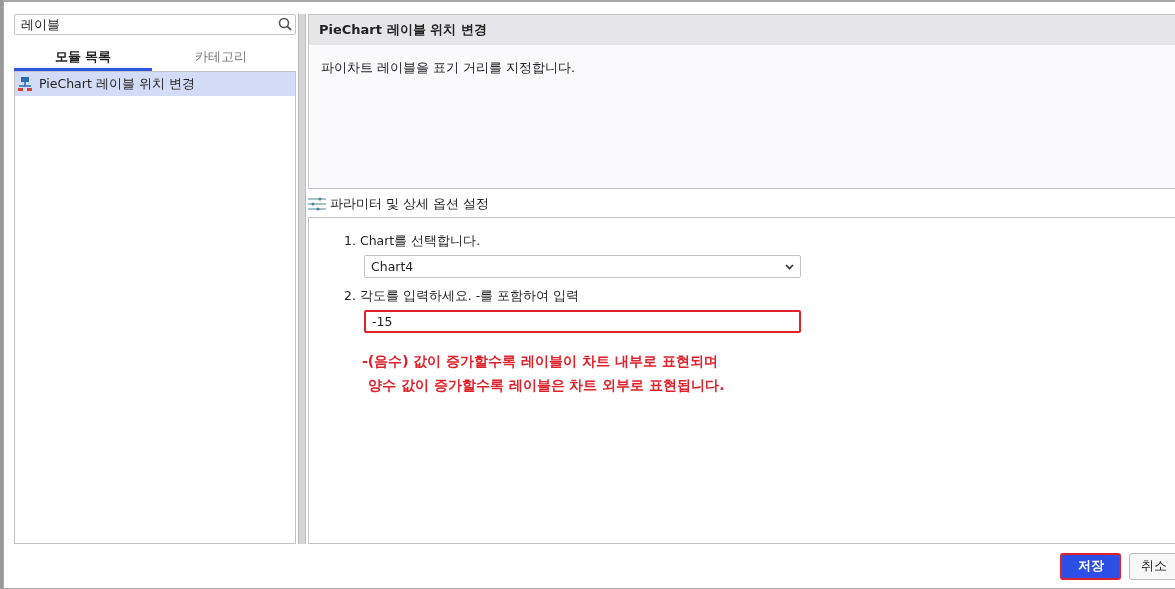 The height and width of the screenshot is (589, 1175). What do you see at coordinates (155, 24) in the screenshot?
I see `search-field: 레이블` at bounding box center [155, 24].